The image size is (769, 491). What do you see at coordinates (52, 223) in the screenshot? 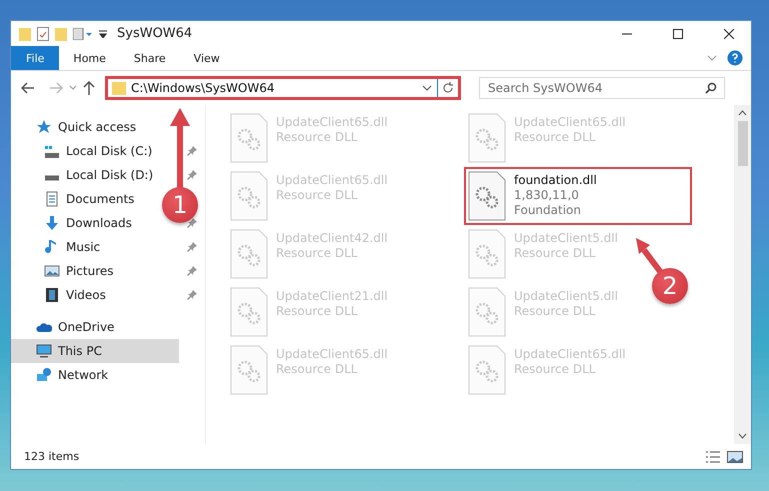
I see `download-arrow-icon` at bounding box center [52, 223].